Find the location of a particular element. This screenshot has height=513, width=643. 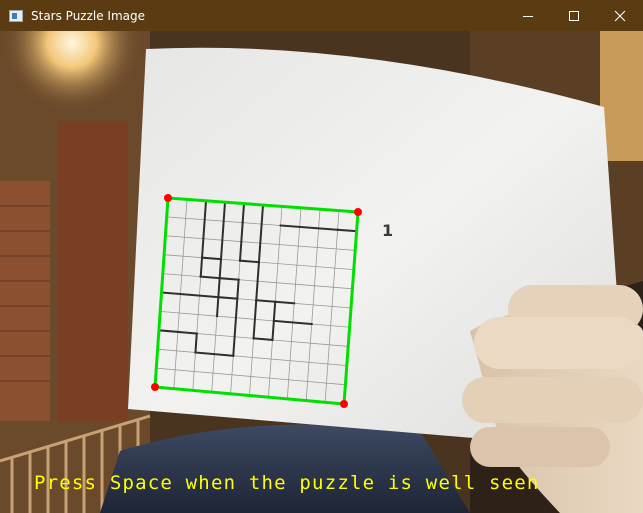

window-controls is located at coordinates (574, 15).